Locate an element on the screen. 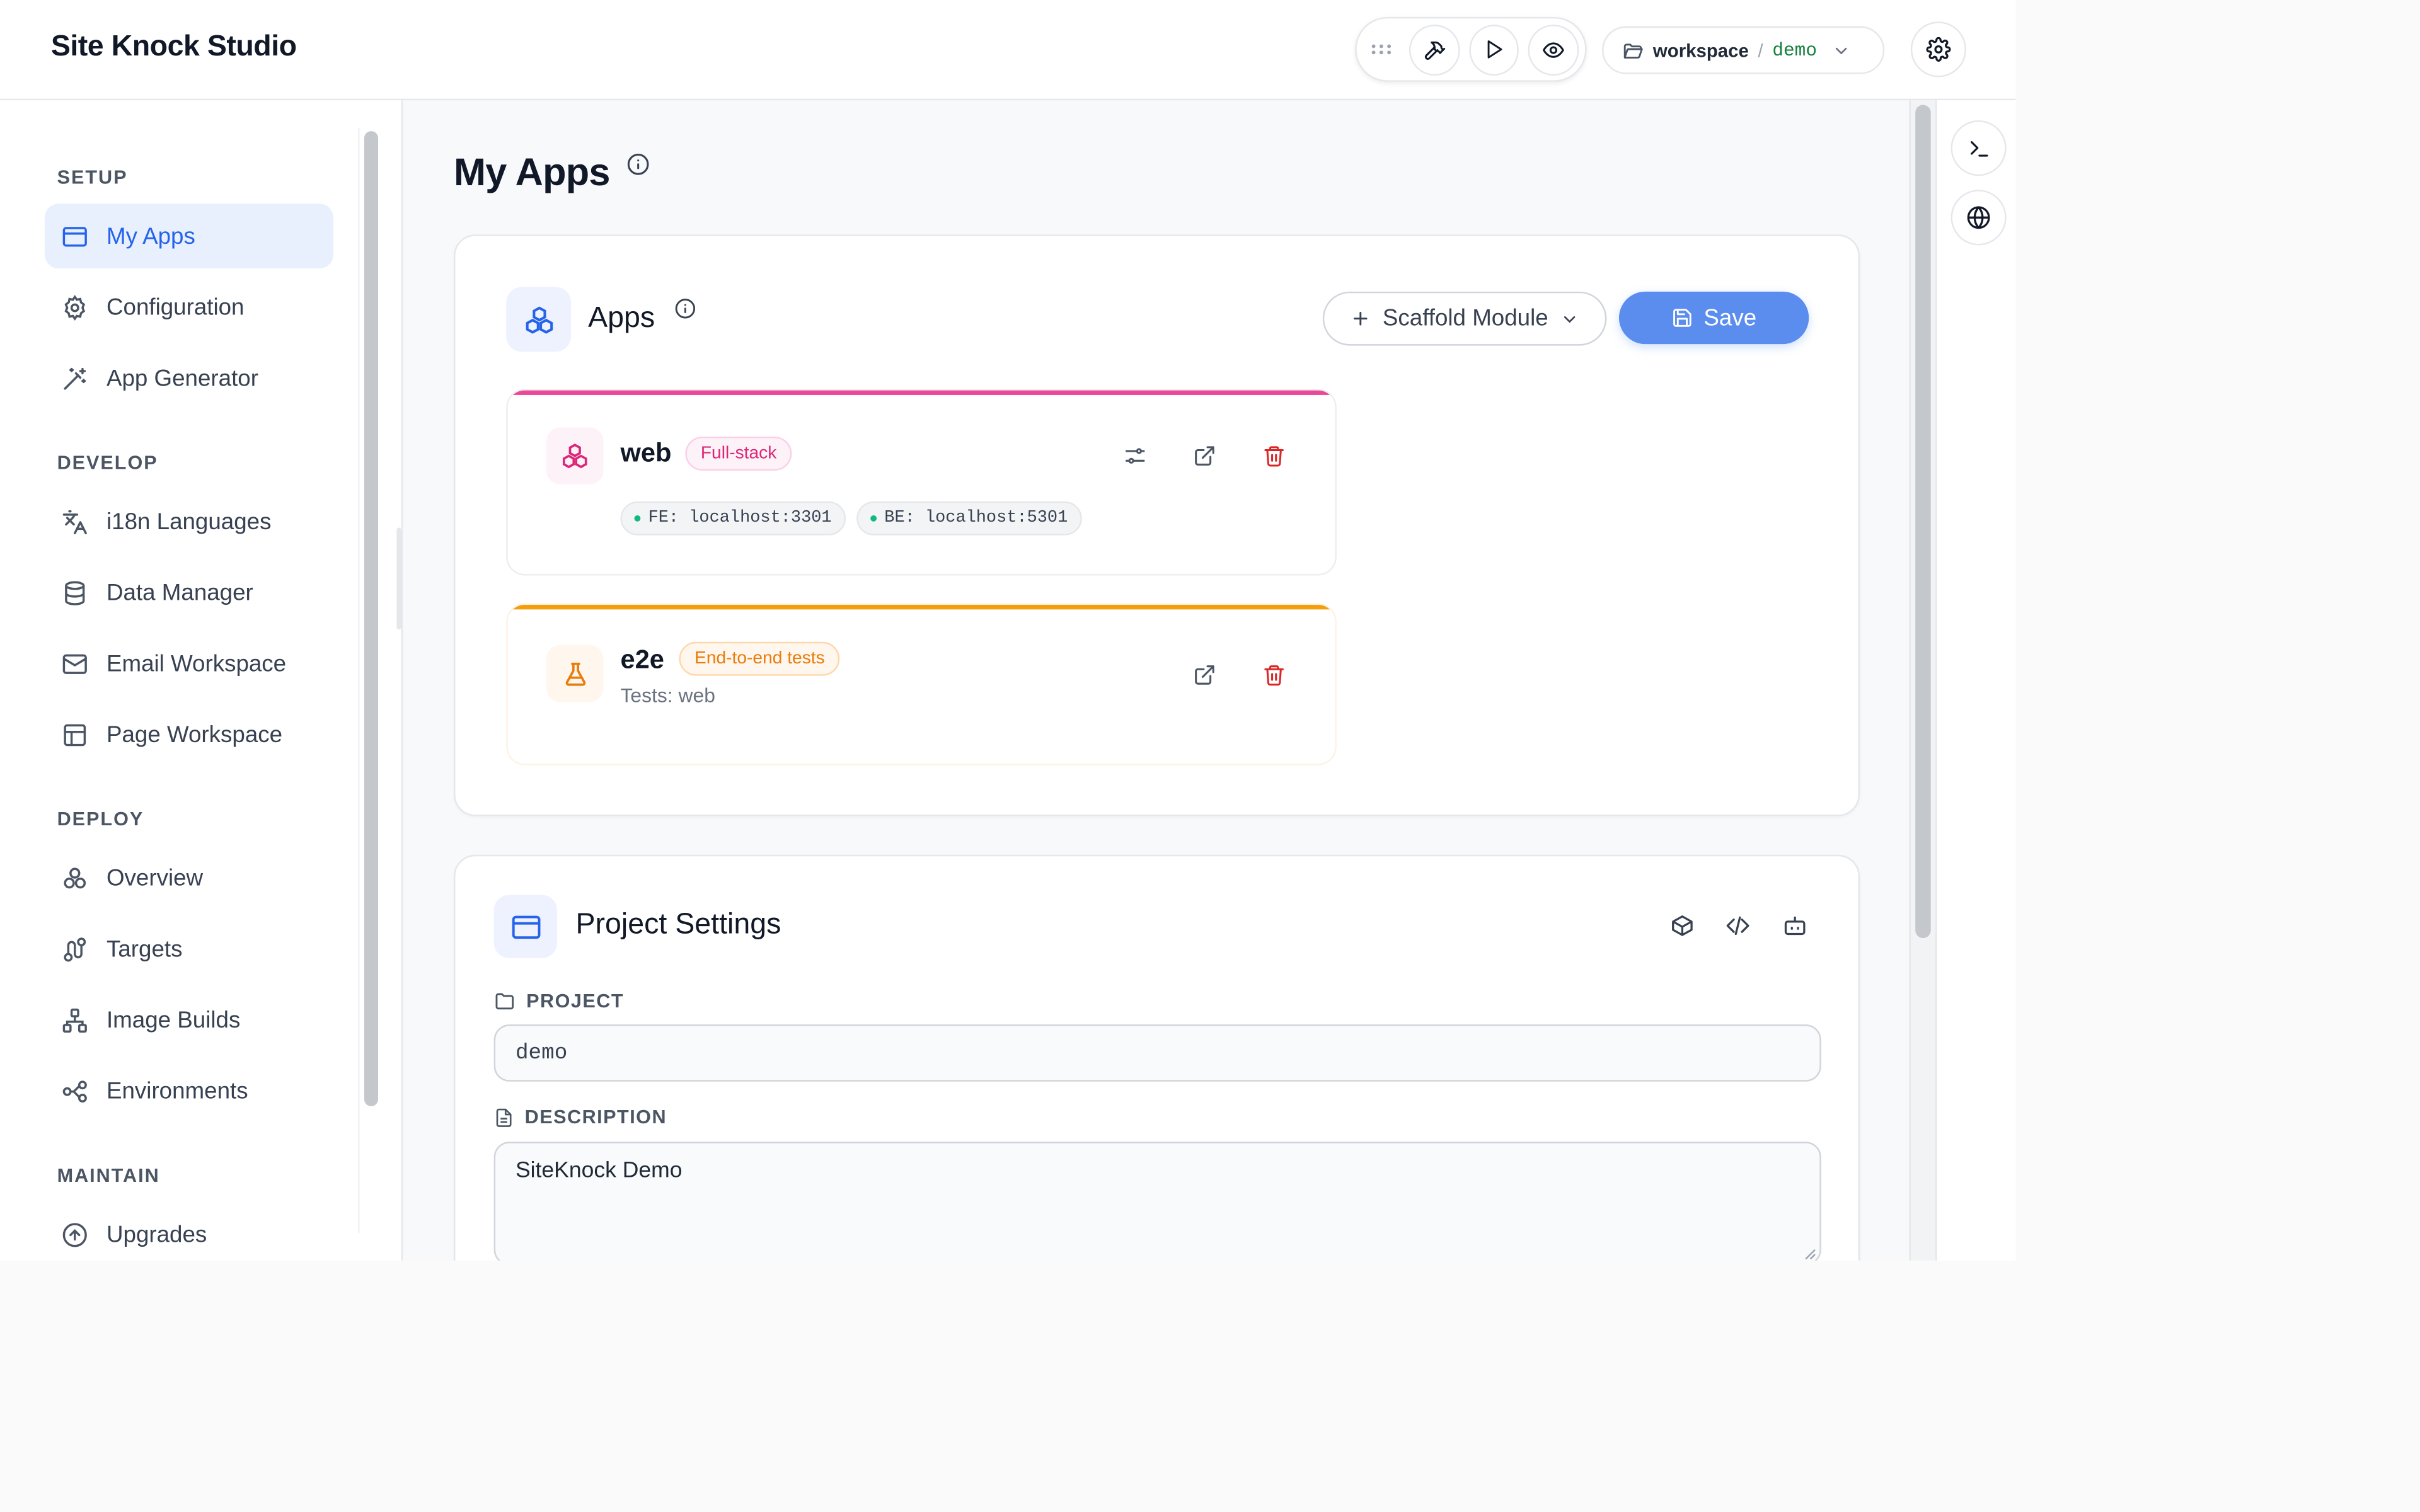  frontend-port-chip: FE: localhost:3301 is located at coordinates (733, 518).